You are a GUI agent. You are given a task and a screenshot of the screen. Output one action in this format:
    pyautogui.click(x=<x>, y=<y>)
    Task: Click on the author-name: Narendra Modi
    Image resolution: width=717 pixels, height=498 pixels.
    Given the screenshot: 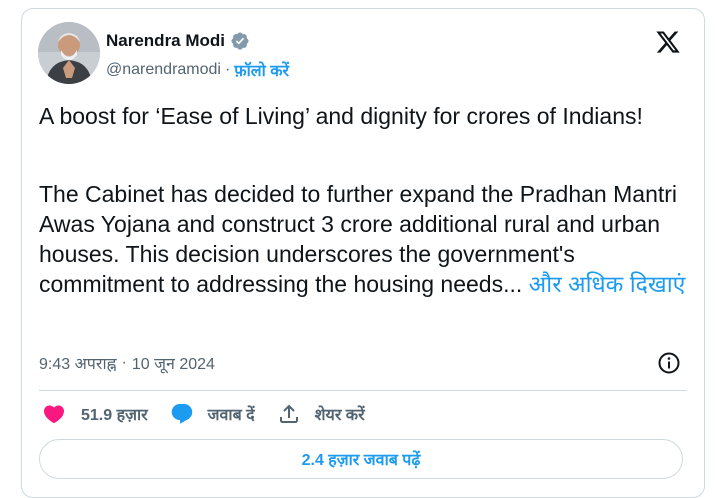 What is the action you would take?
    pyautogui.click(x=165, y=41)
    